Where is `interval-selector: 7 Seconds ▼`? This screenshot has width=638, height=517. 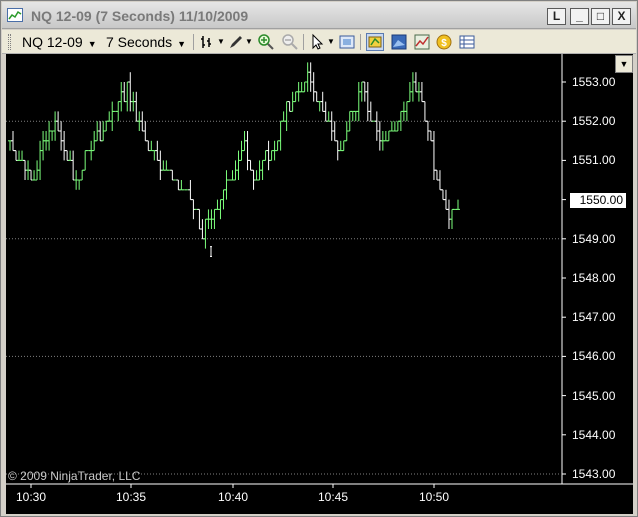
interval-selector: 7 Seconds ▼ is located at coordinates (146, 42).